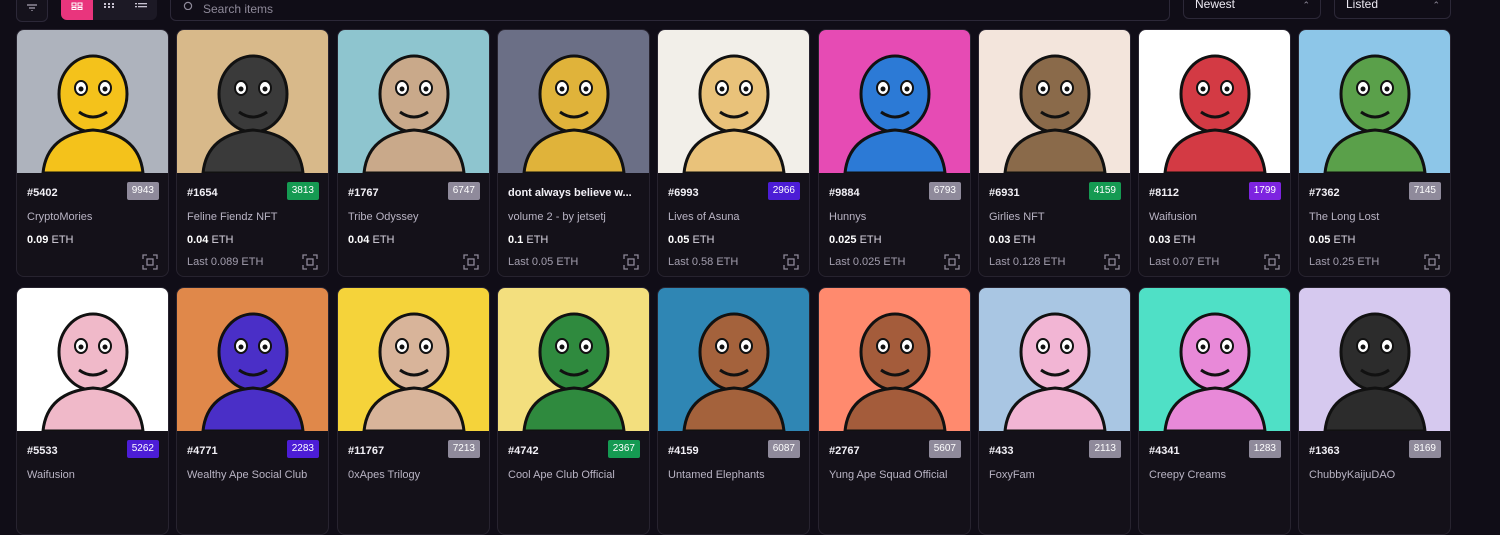  Describe the element at coordinates (894, 153) in the screenshot. I see `nft-card: #9884 6793 Hunnys 0.025 ETH Last 0.025 ETH` at that location.